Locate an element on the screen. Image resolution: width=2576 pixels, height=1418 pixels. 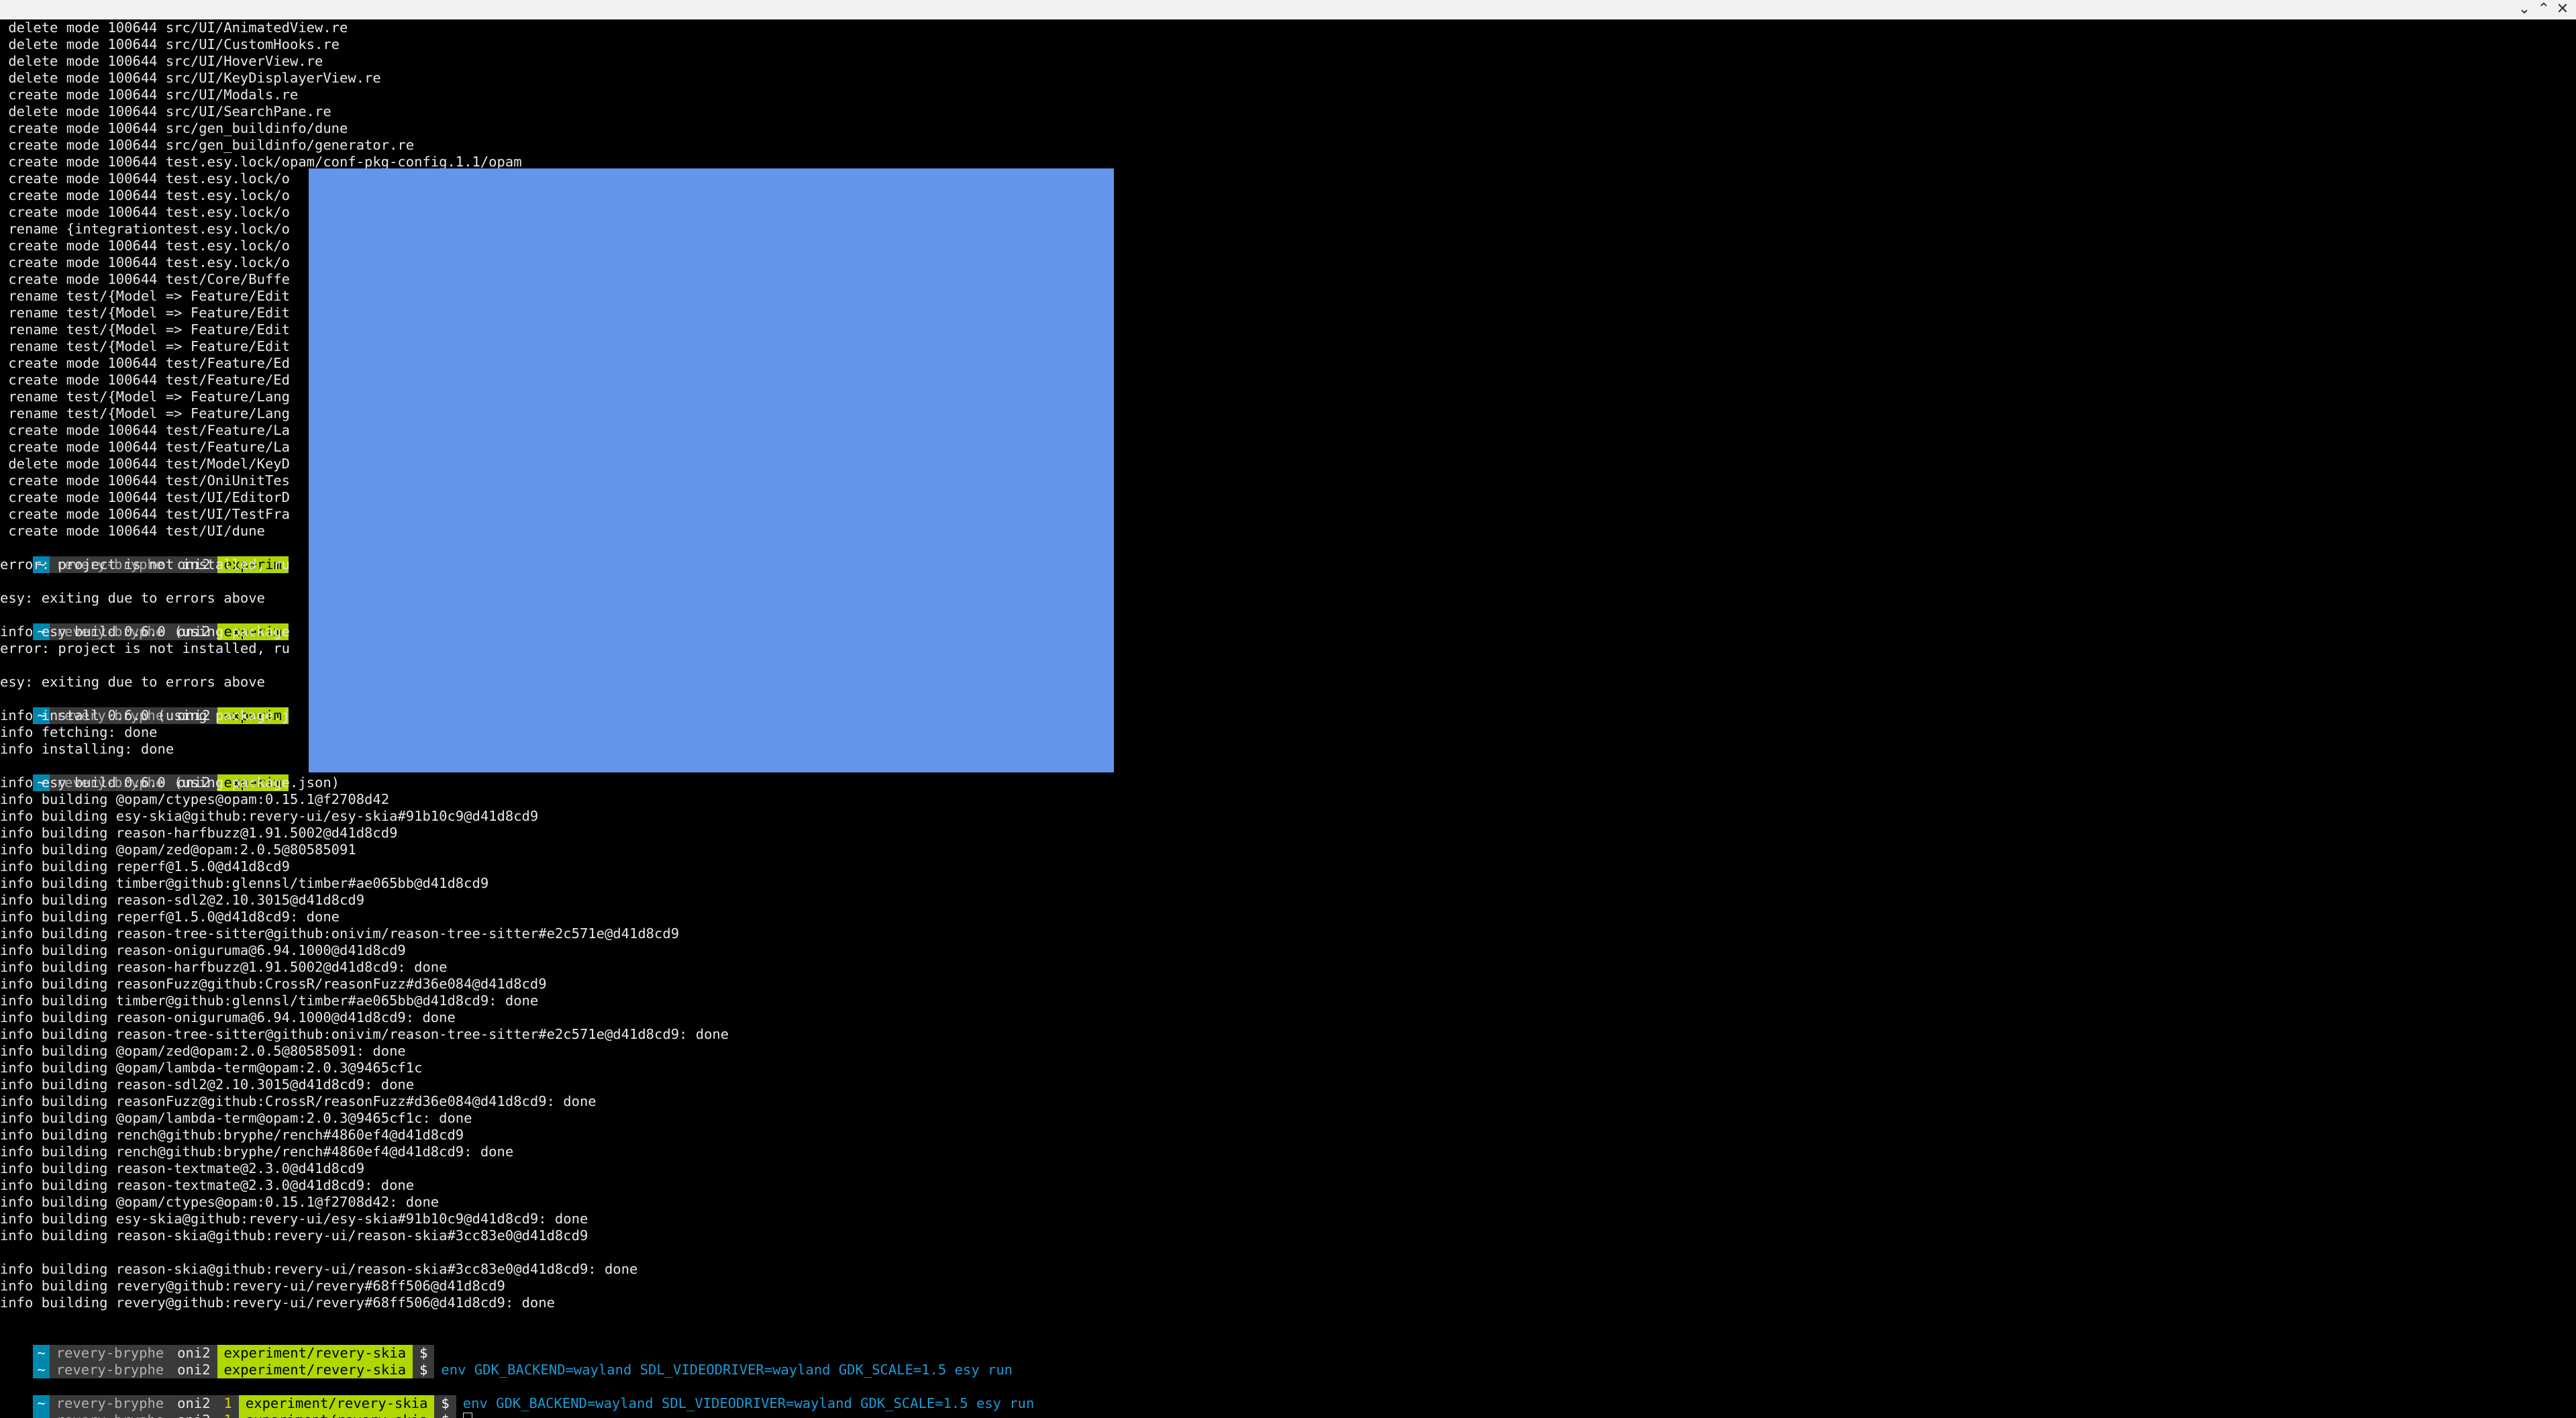
terminal-line: delete mode 100644 src/UI/SearchPane.re is located at coordinates (165, 111).